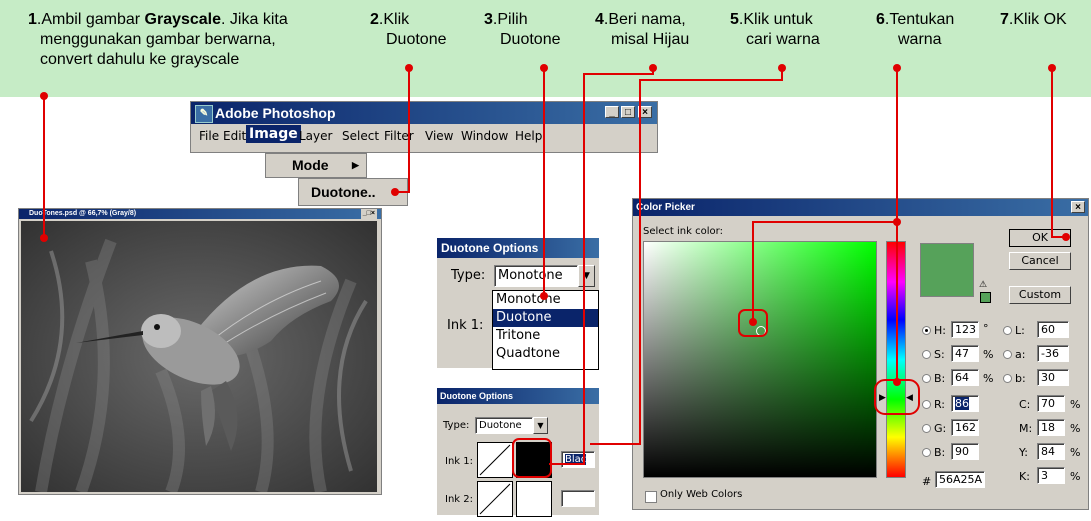  Describe the element at coordinates (545, 300) in the screenshot. I see `option-monotone: Monotone` at that location.